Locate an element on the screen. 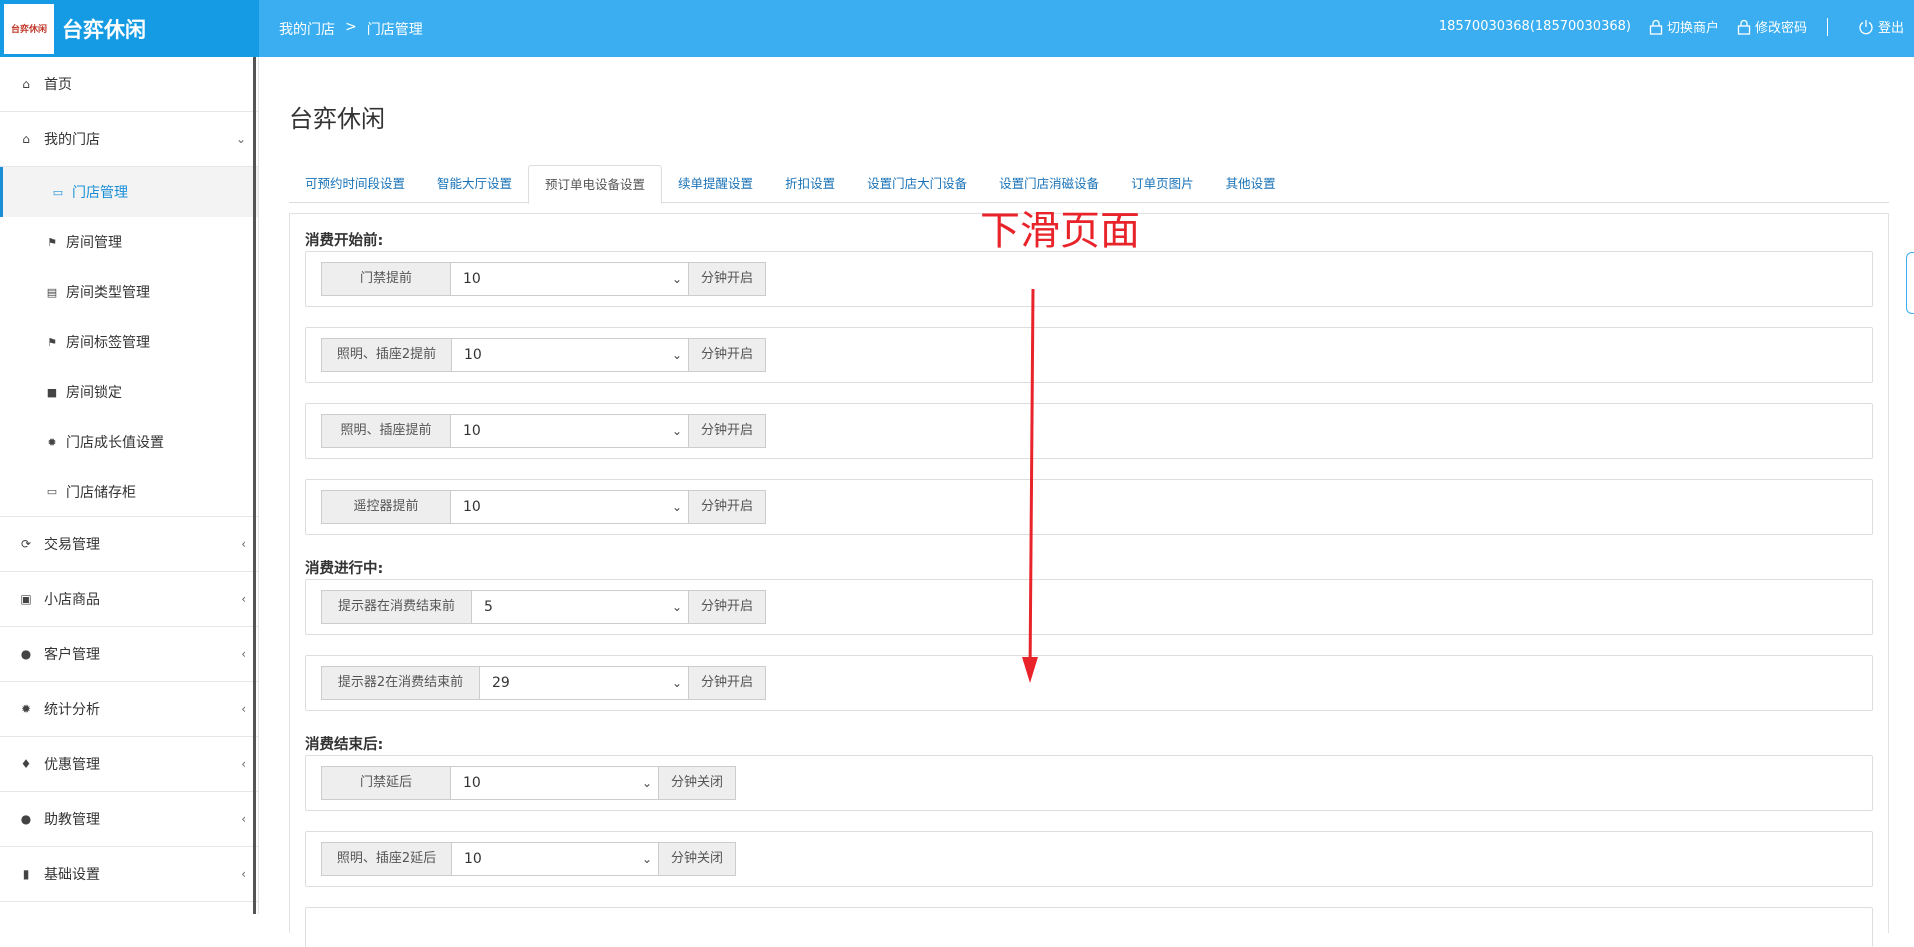 This screenshot has width=1914, height=947. floating-side-tab is located at coordinates (1910, 283).